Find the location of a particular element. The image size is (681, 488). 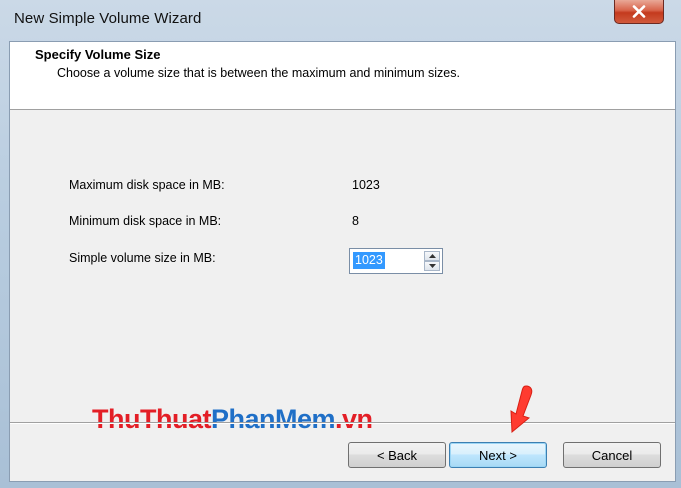

title-bar: New Simple Volume Wizard is located at coordinates (340, 20).